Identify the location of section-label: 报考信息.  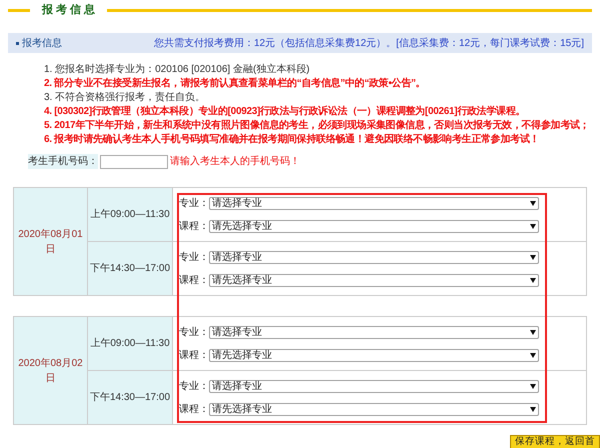
(42, 43).